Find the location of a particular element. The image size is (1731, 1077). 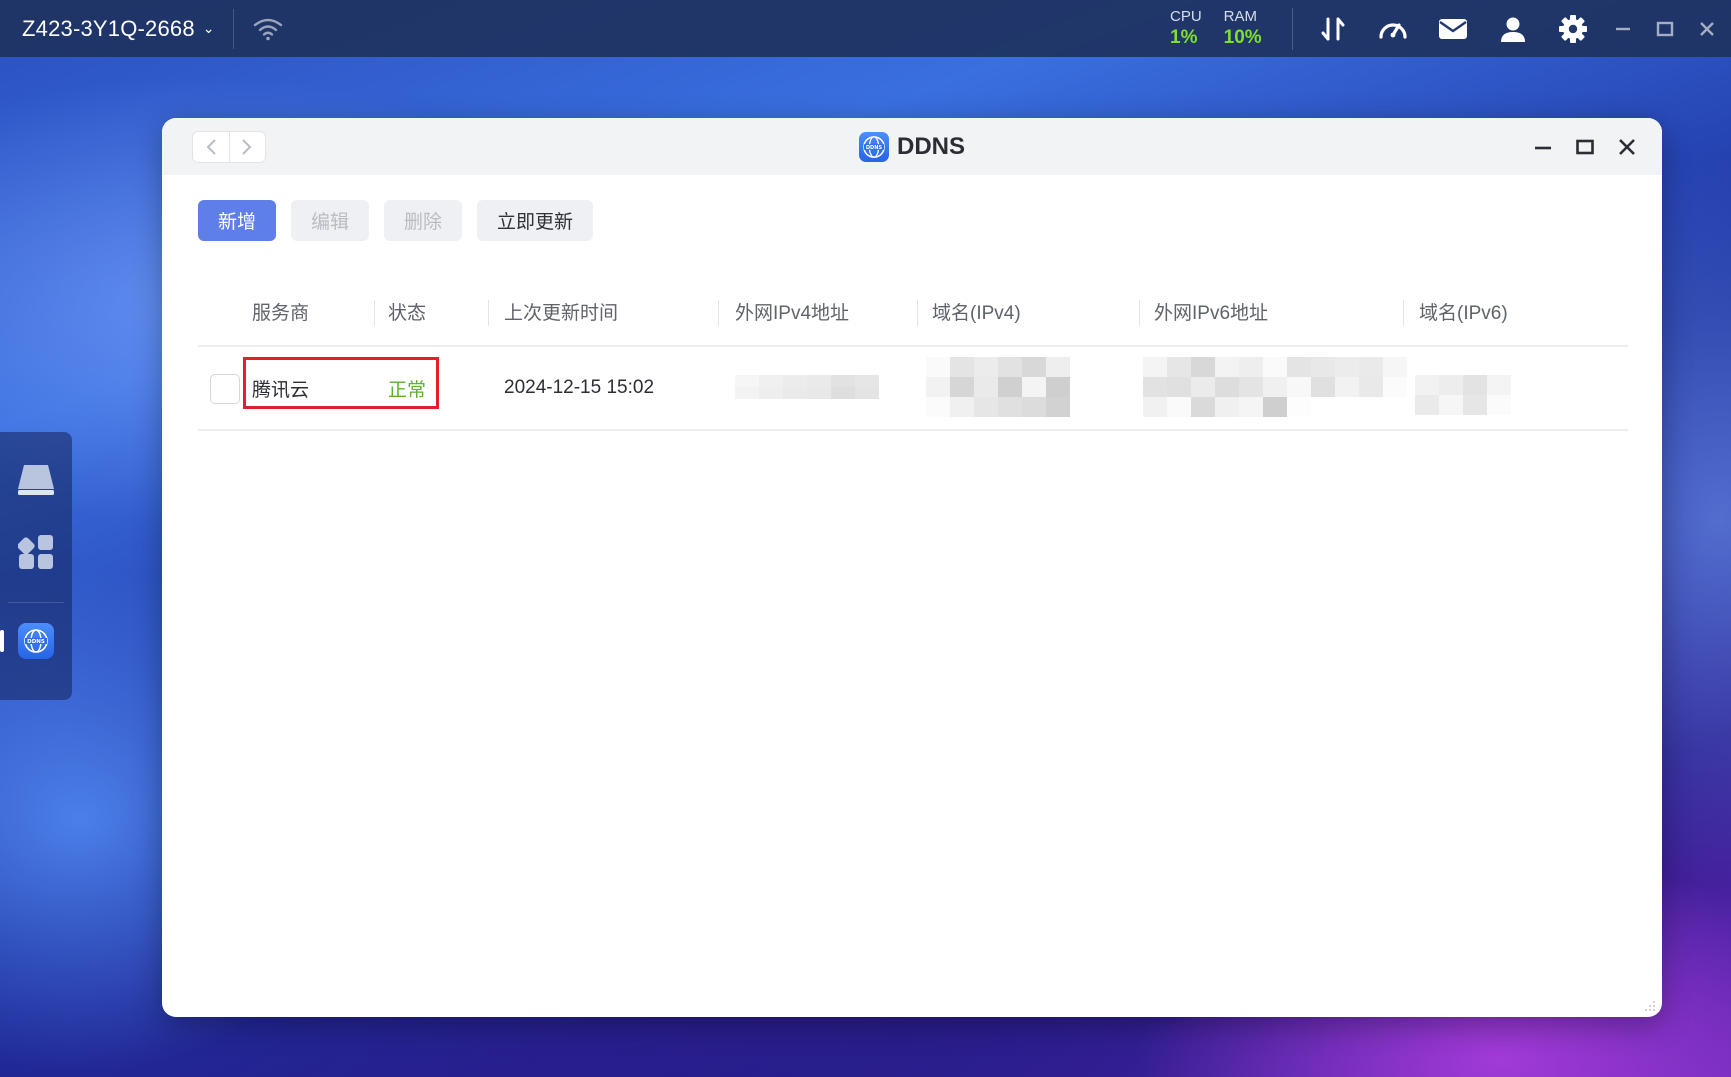

resize-grip-icon is located at coordinates (1650, 1005).